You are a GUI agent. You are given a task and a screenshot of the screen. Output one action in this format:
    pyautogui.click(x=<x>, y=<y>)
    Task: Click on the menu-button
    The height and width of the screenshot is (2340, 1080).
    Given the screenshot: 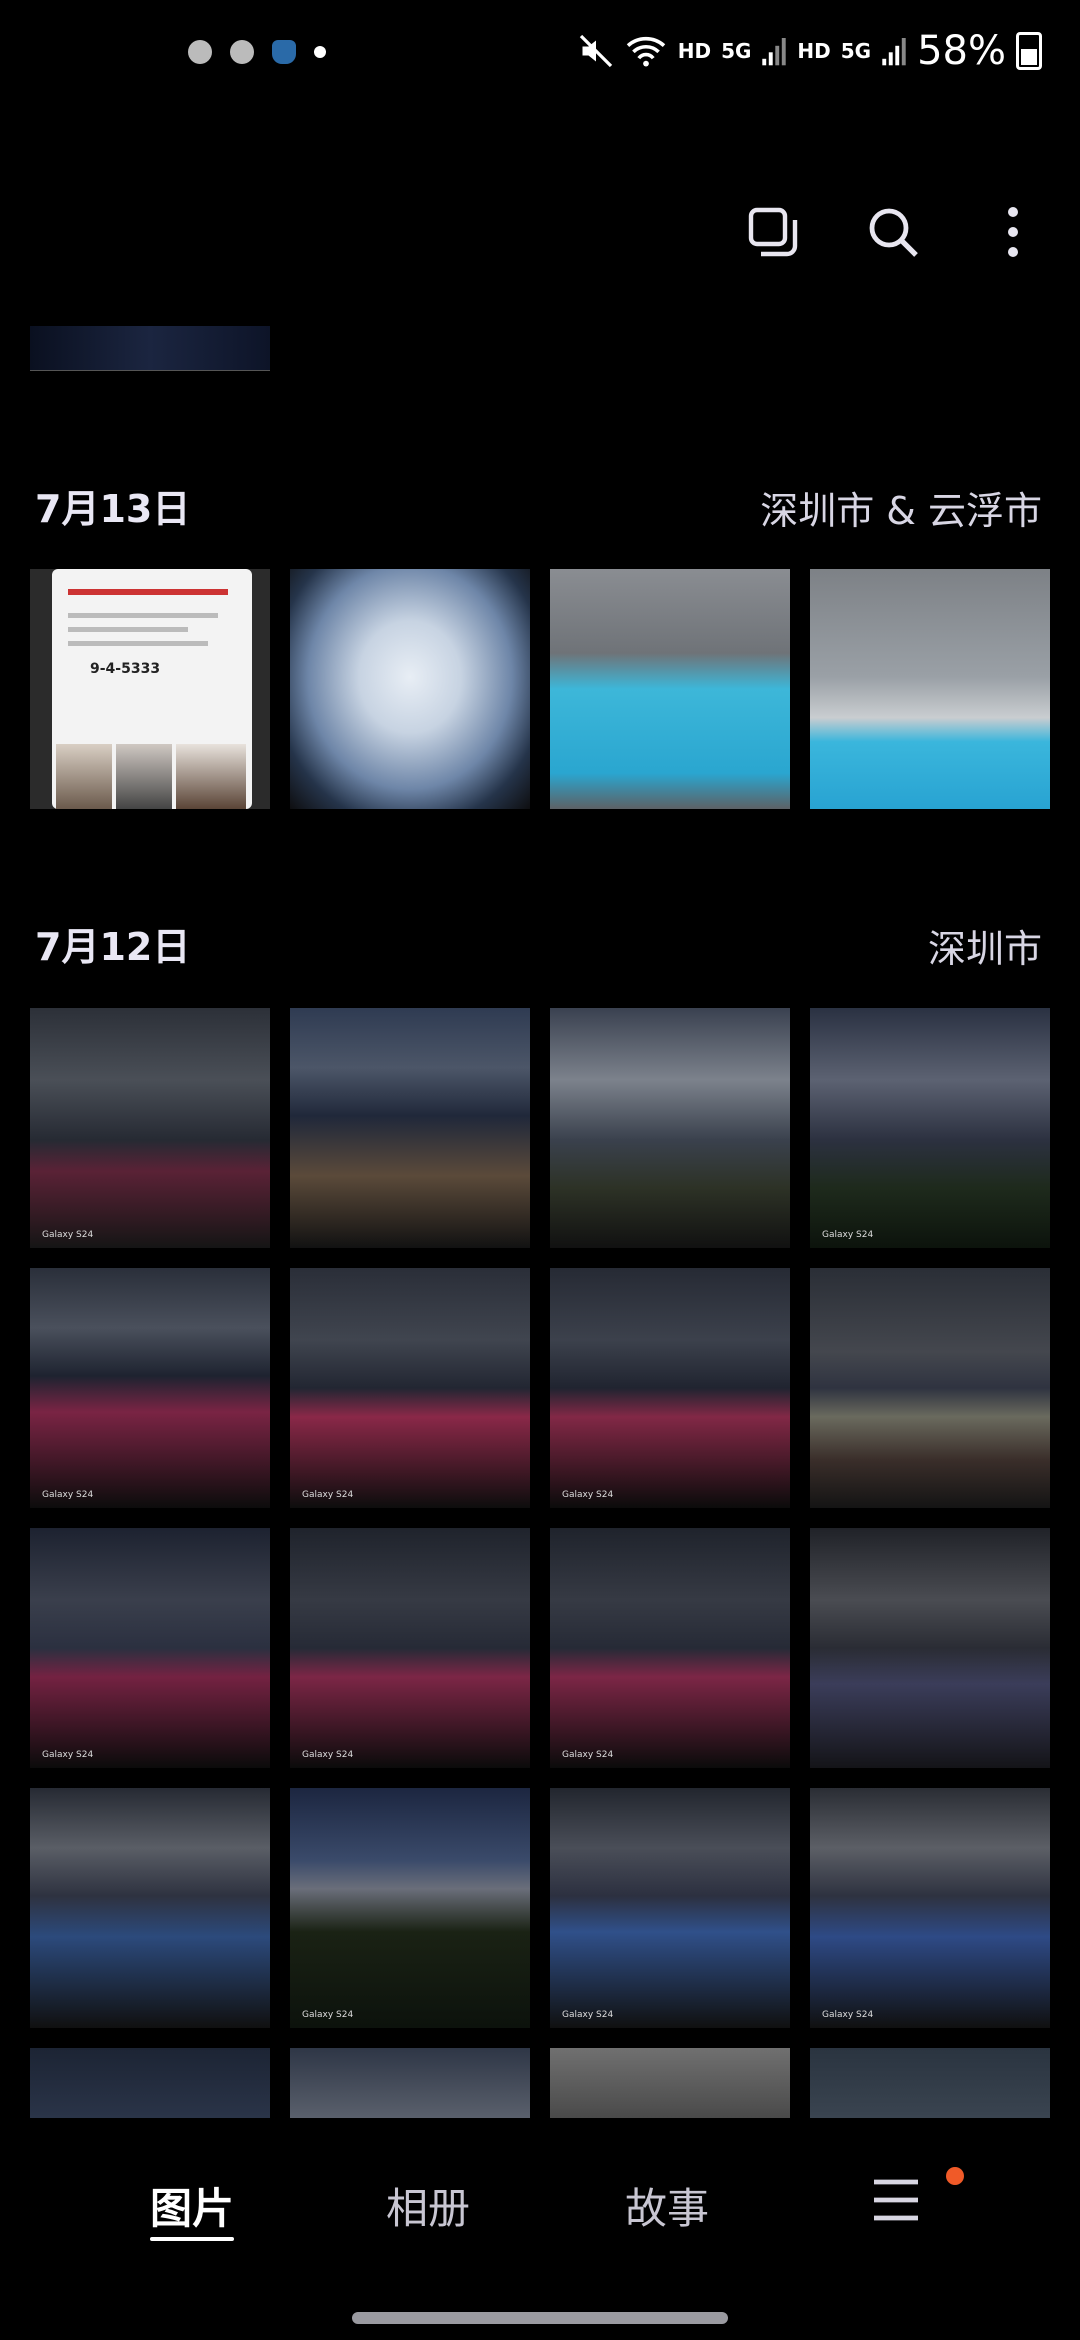 What is the action you would take?
    pyautogui.click(x=896, y=2200)
    